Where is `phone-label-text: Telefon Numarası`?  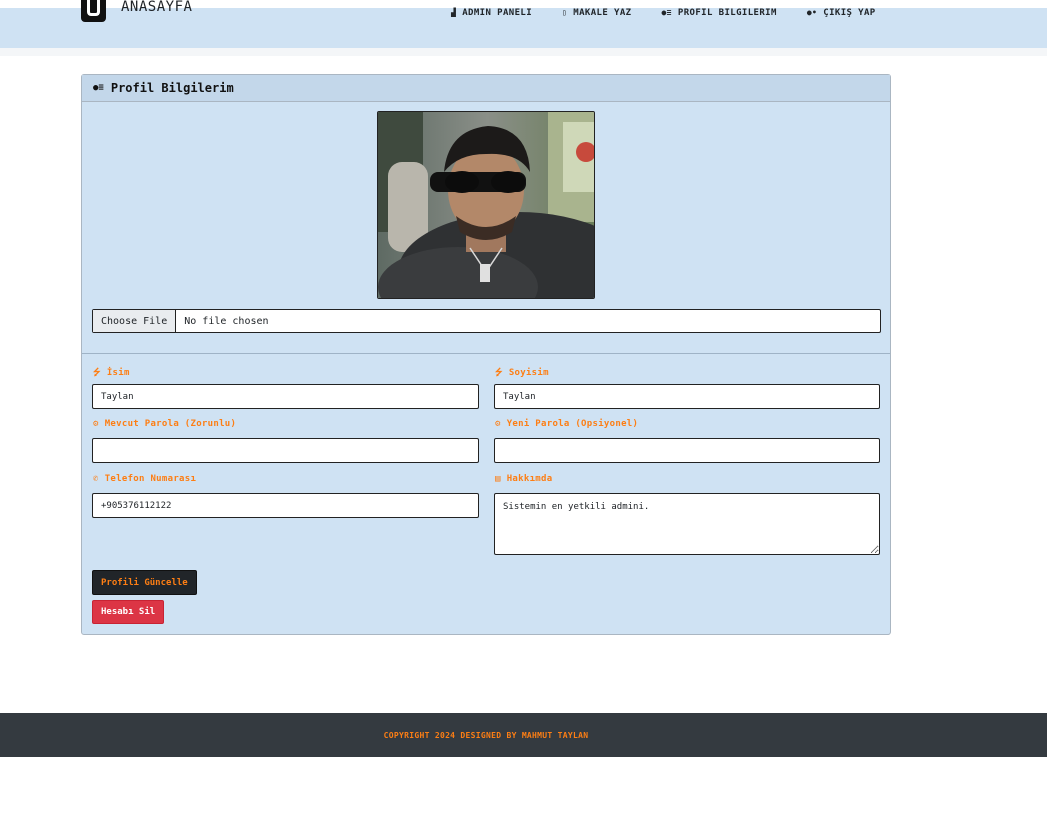 phone-label-text: Telefon Numarası is located at coordinates (150, 479).